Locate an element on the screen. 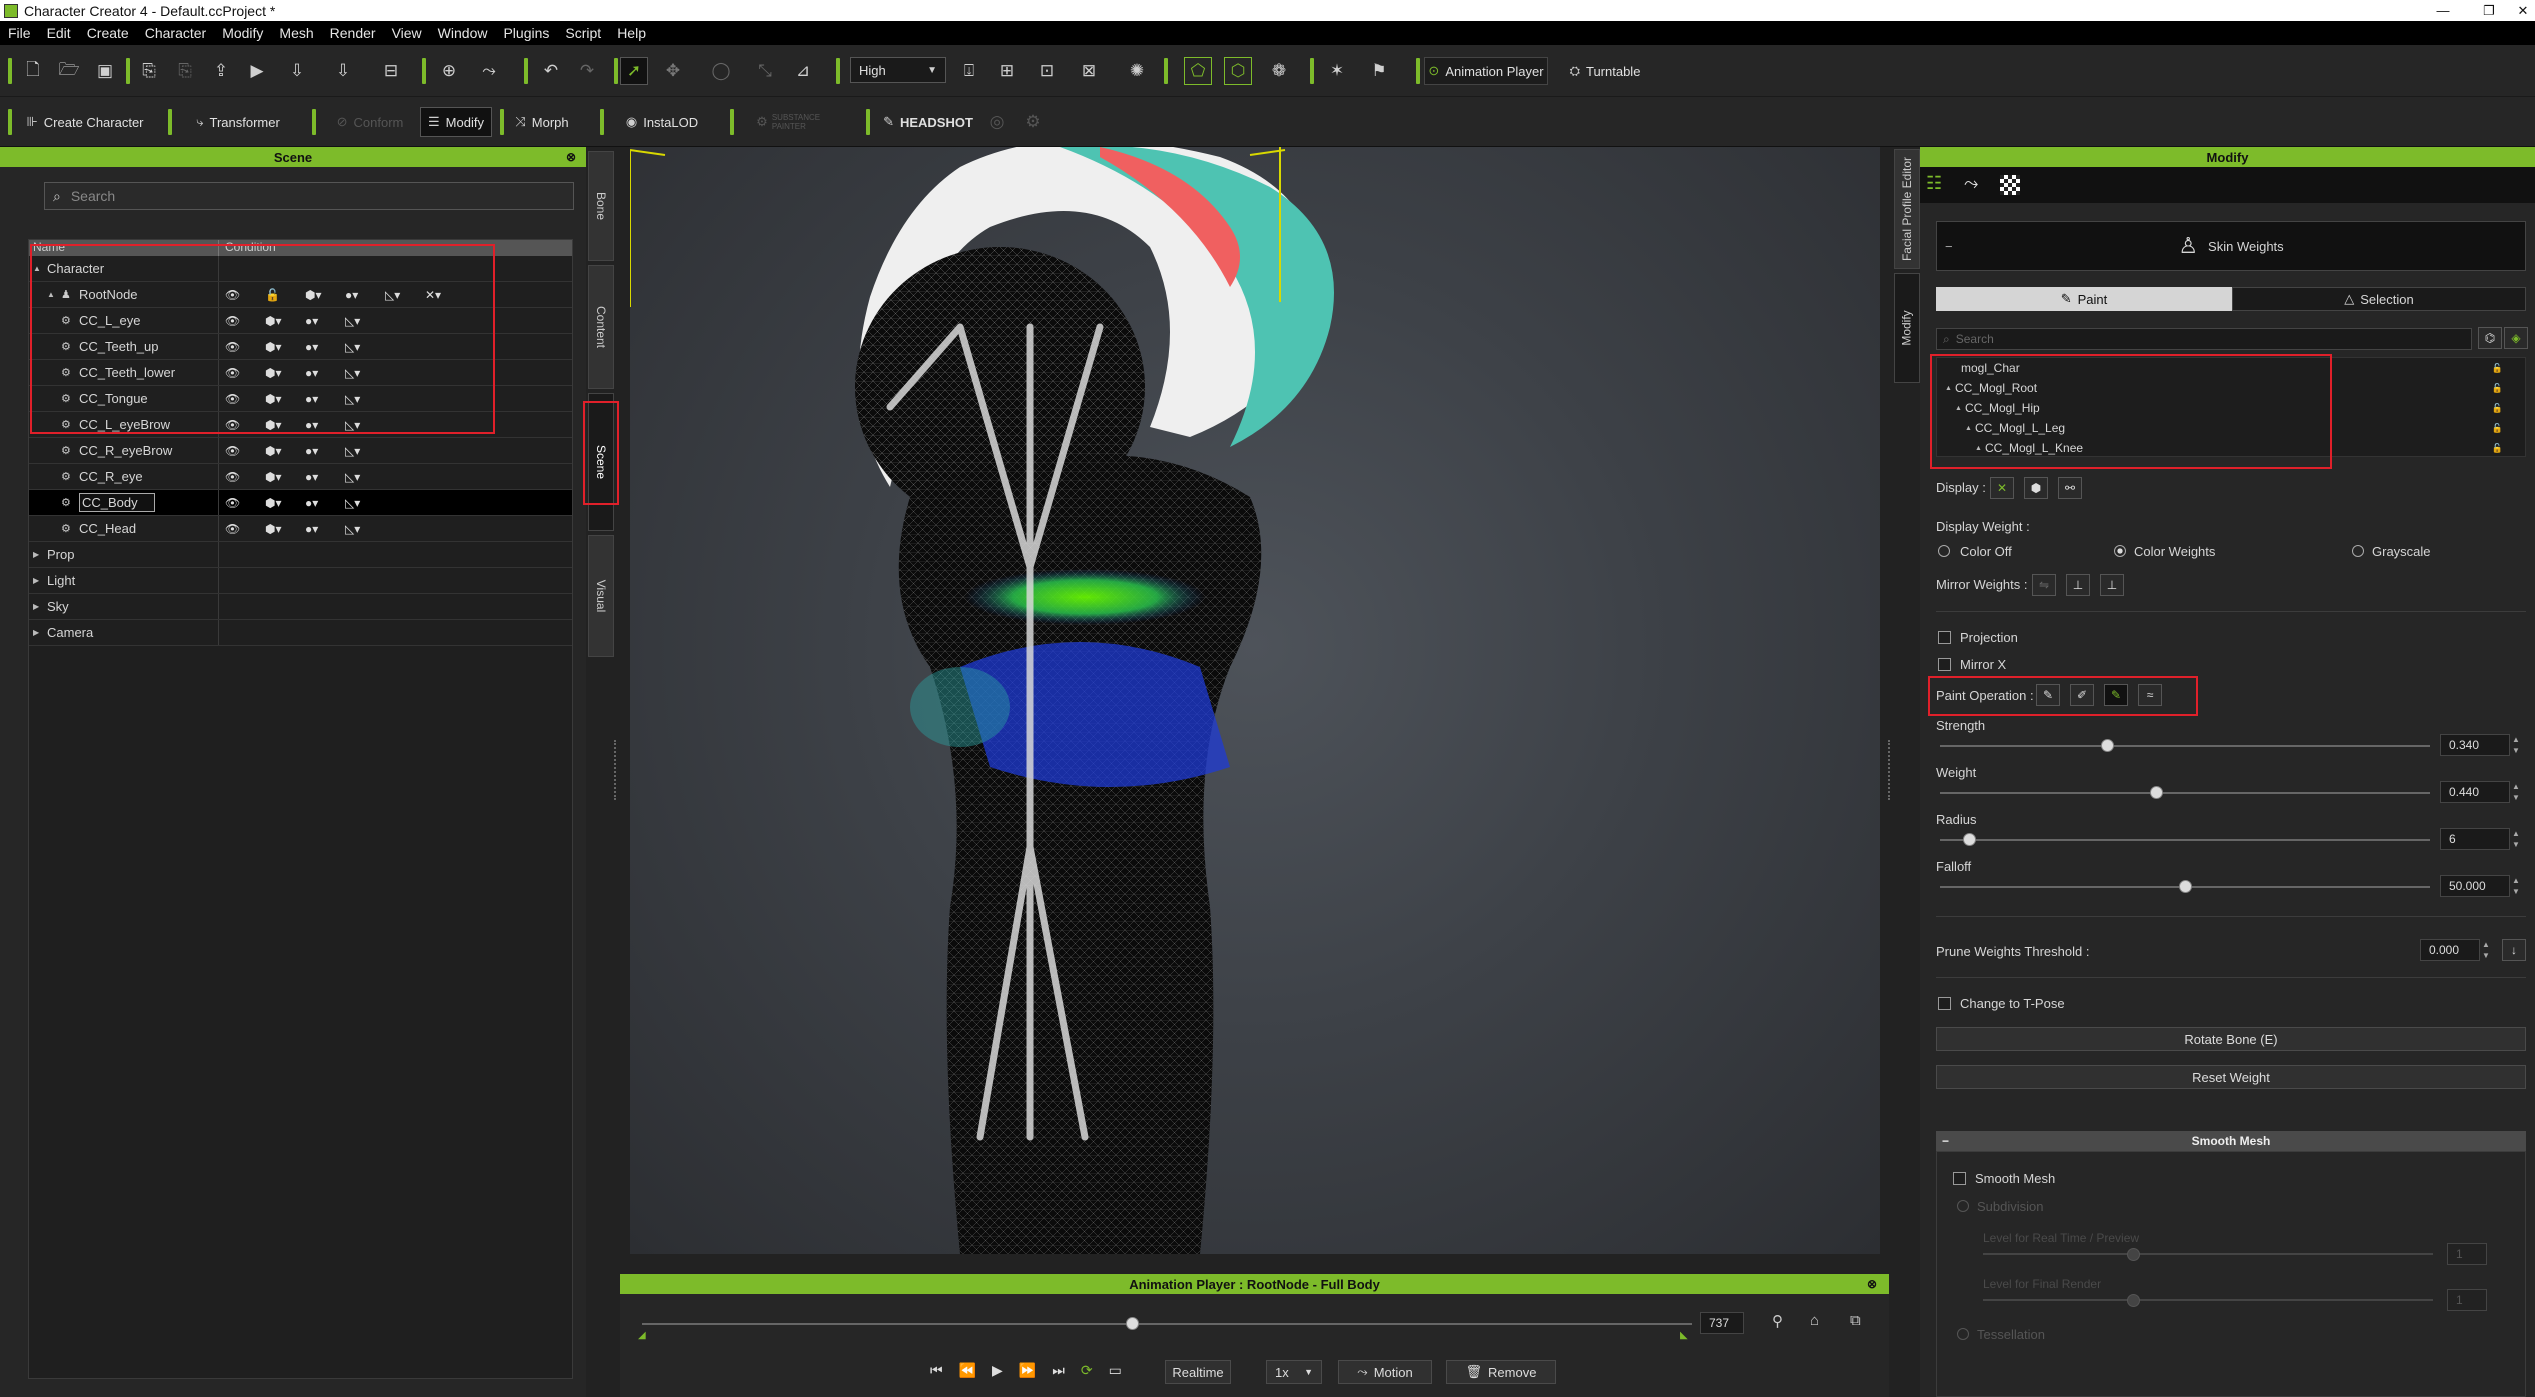 The image size is (2535, 1397). color-off-radio is located at coordinates (1944, 551).